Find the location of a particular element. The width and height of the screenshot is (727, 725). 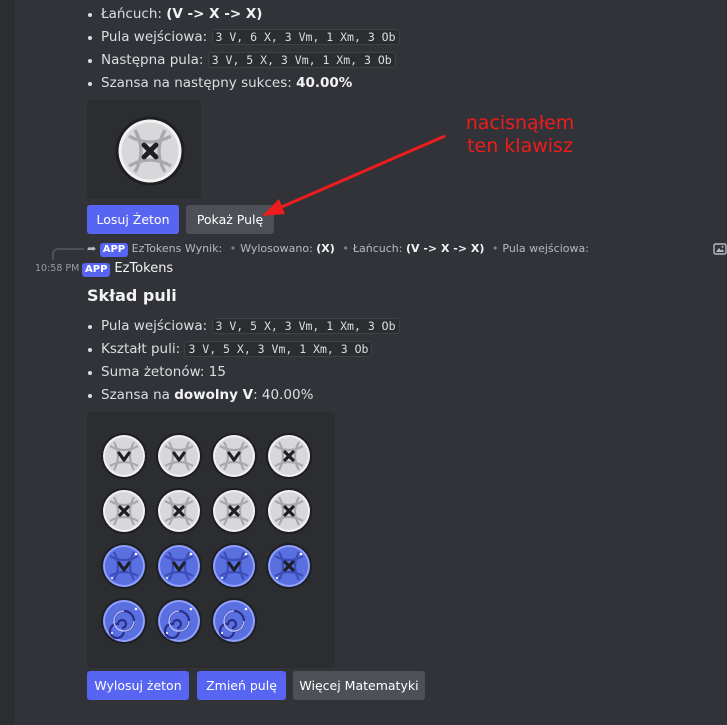

message-timestamp: 10:58 PM is located at coordinates (57, 268).